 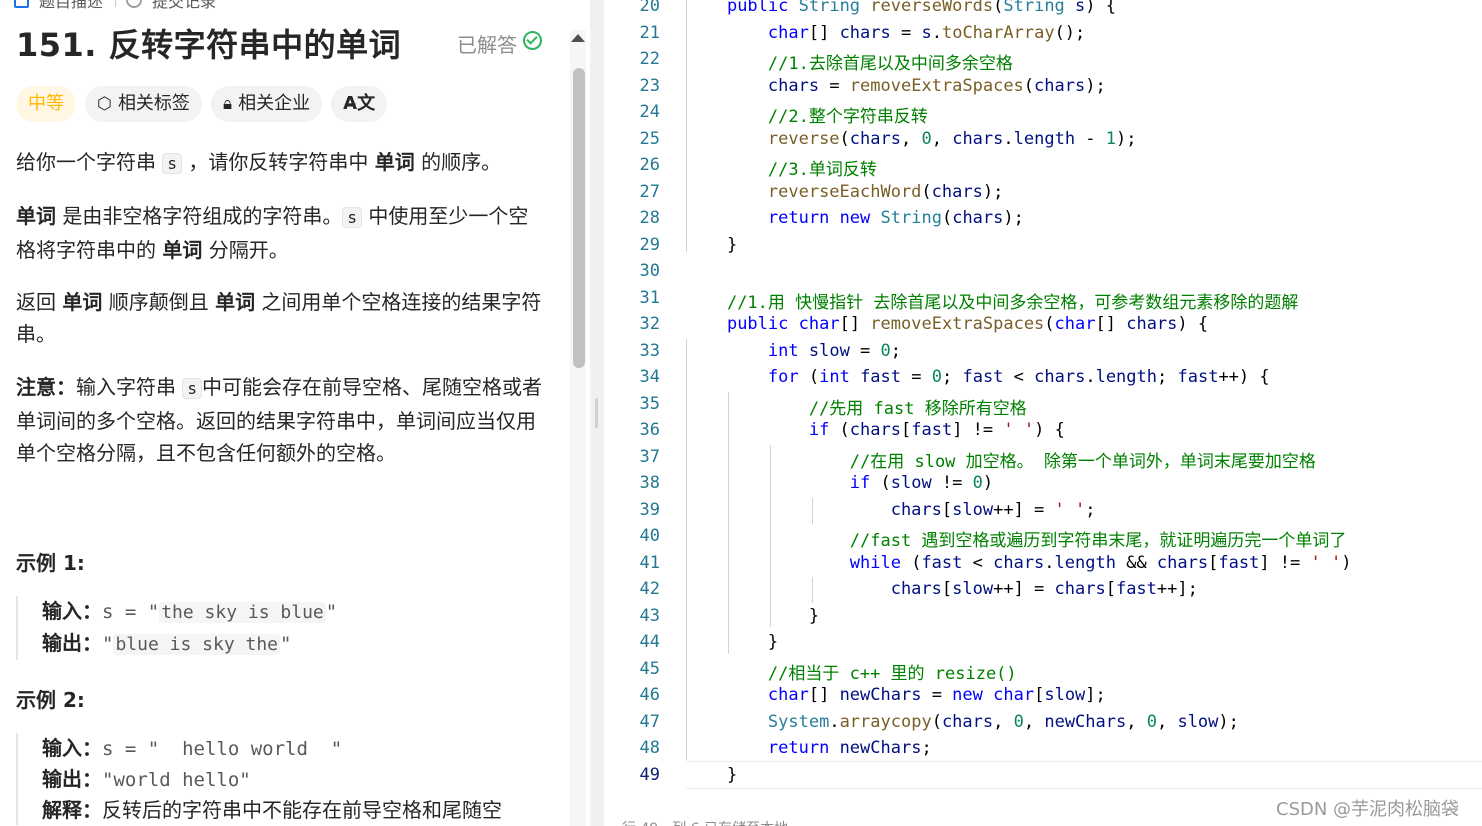 I want to click on line-number: 29, so click(x=649, y=245).